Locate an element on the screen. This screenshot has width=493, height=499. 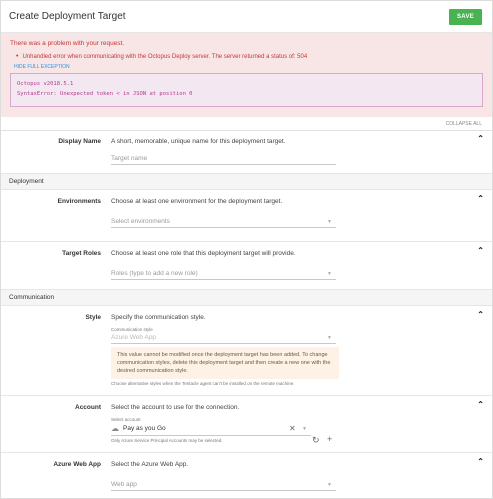
cloud-icon: ☁ is located at coordinates (115, 428).